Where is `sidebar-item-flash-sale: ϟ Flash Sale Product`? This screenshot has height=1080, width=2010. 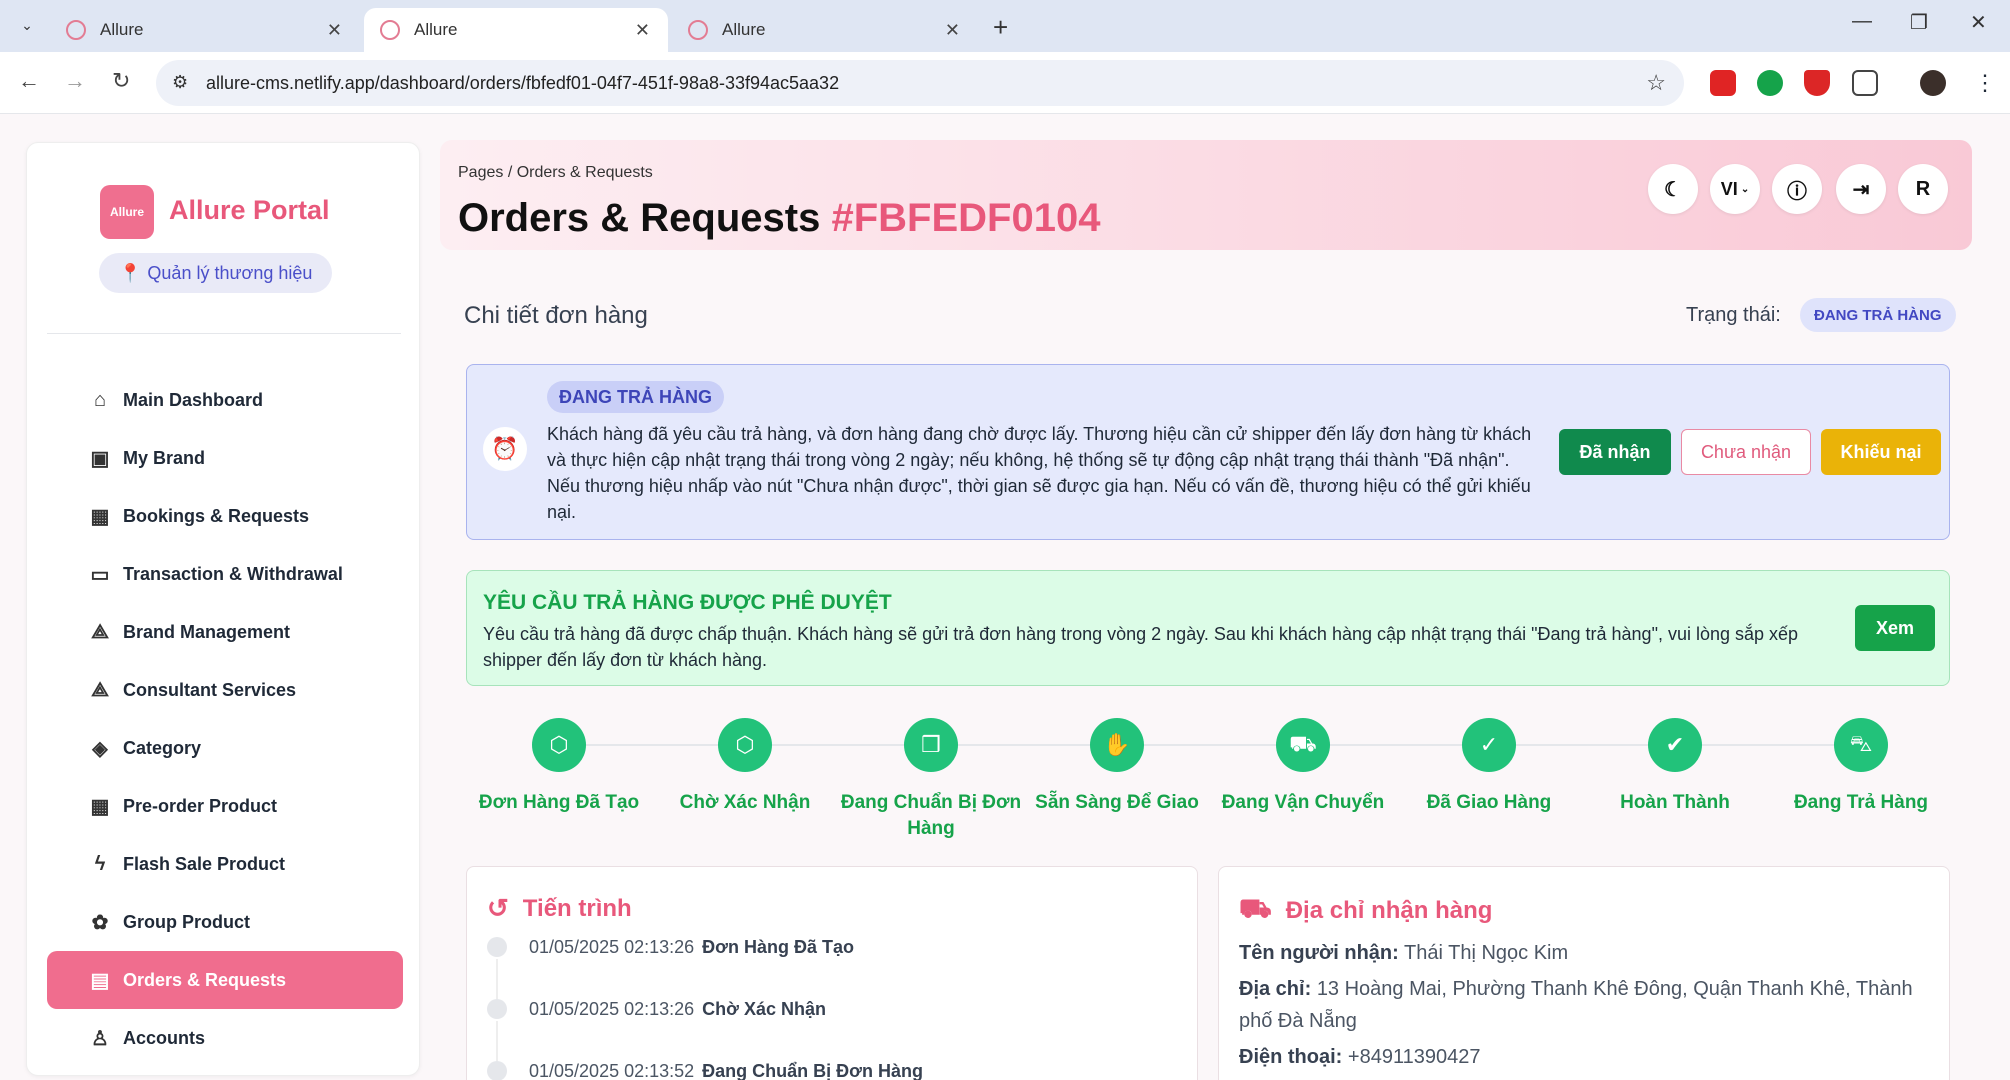 sidebar-item-flash-sale: ϟ Flash Sale Product is located at coordinates (225, 864).